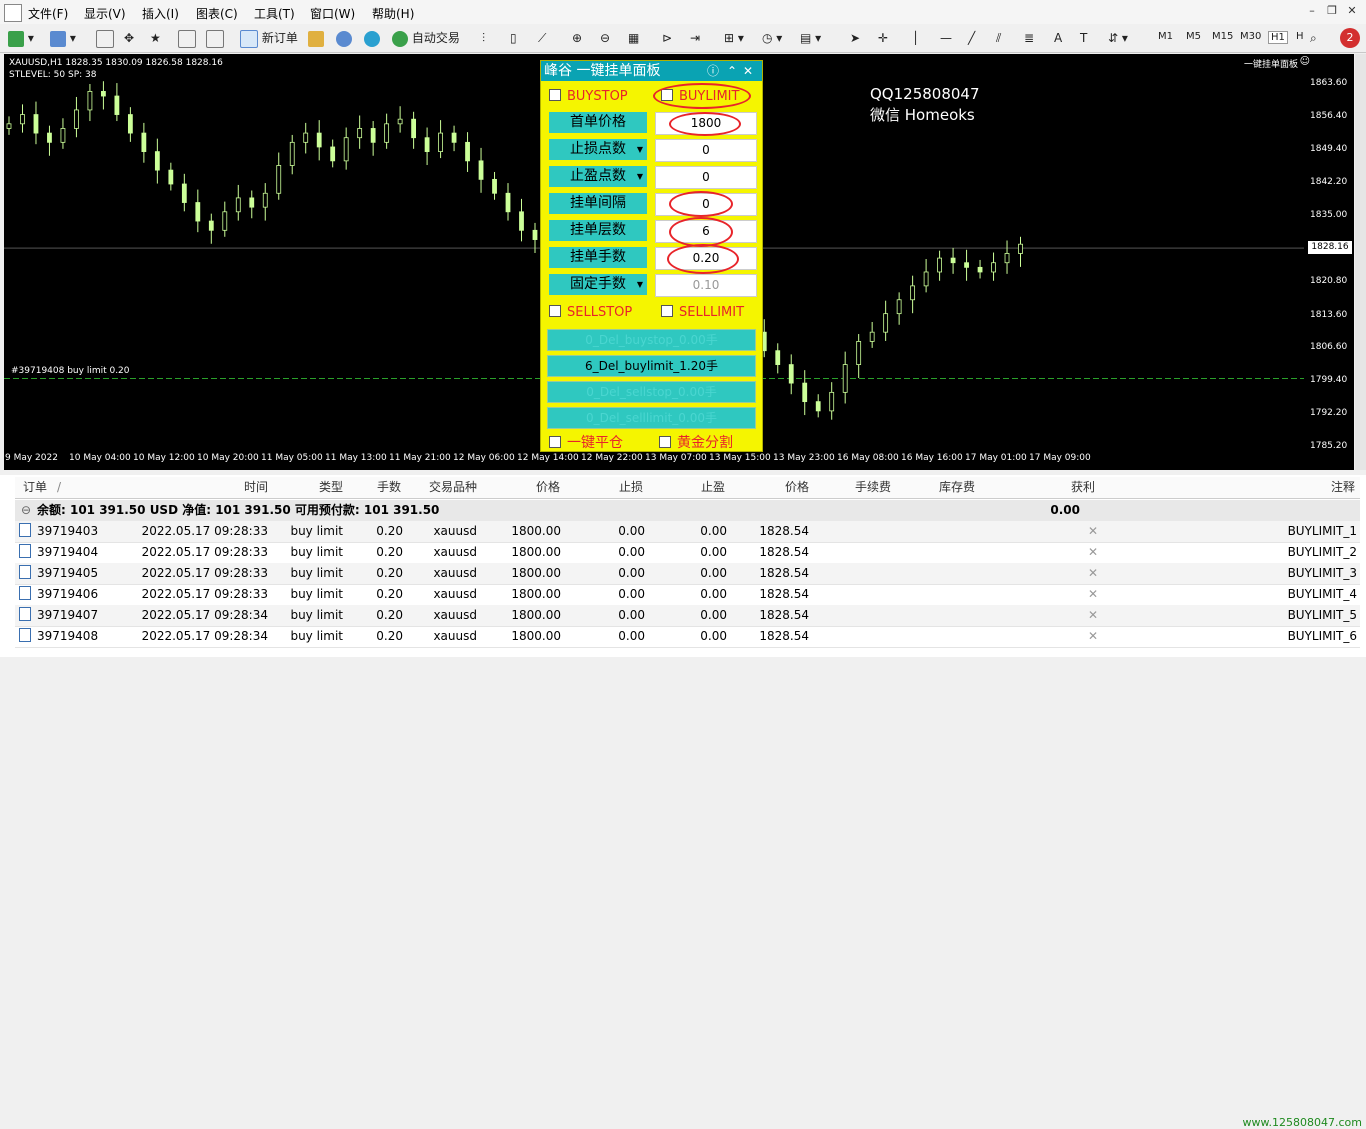  Describe the element at coordinates (483, 38) in the screenshot. I see `bar-chart-icon: ⫶` at that location.